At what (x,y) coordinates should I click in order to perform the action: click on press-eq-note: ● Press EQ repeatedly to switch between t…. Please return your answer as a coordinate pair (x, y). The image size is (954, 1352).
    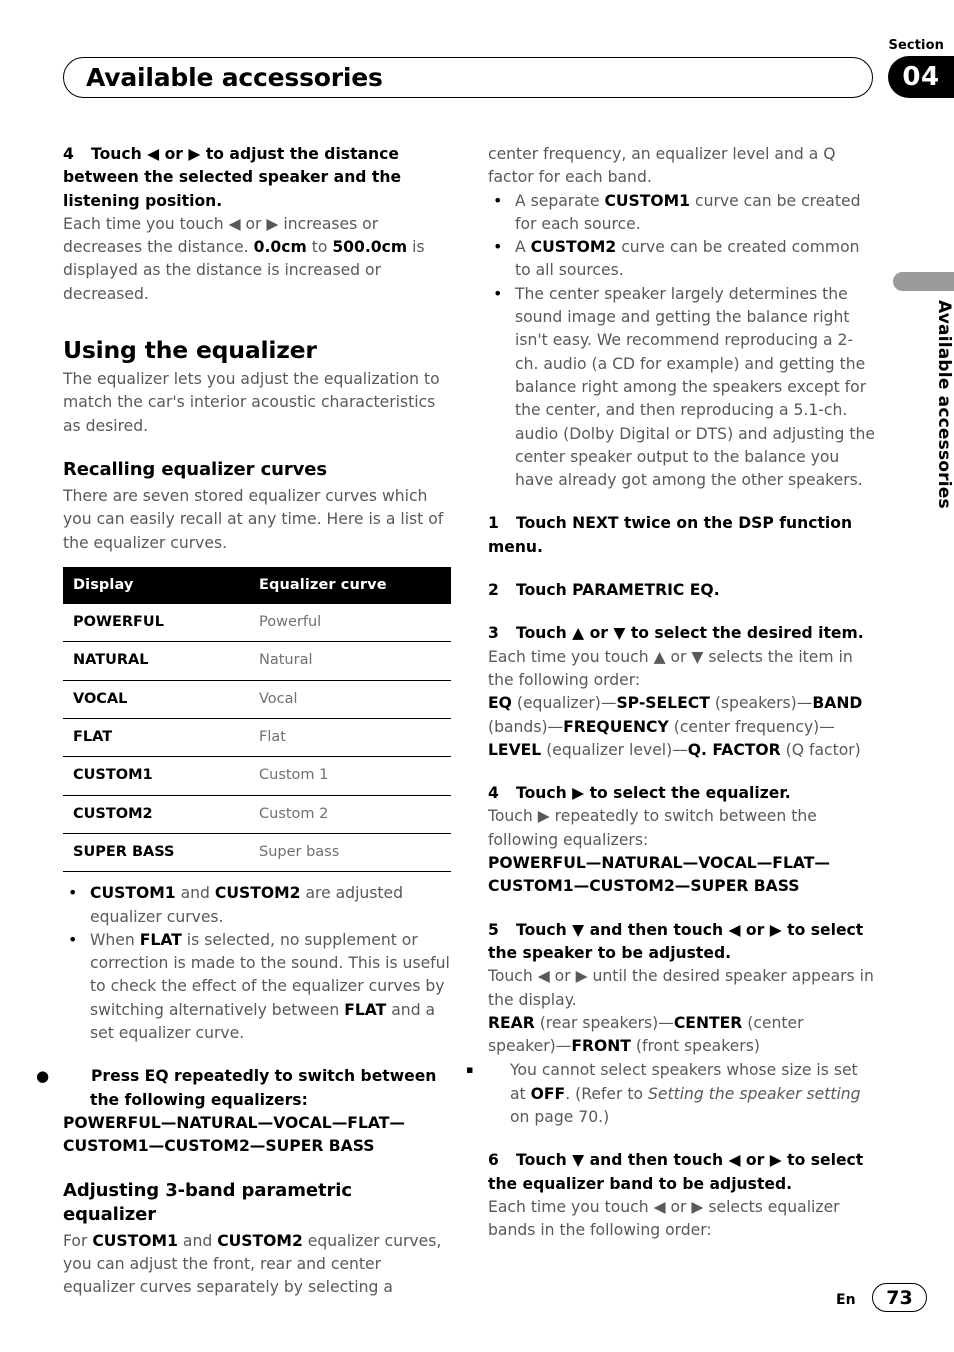
    Looking at the image, I should click on (243, 1088).